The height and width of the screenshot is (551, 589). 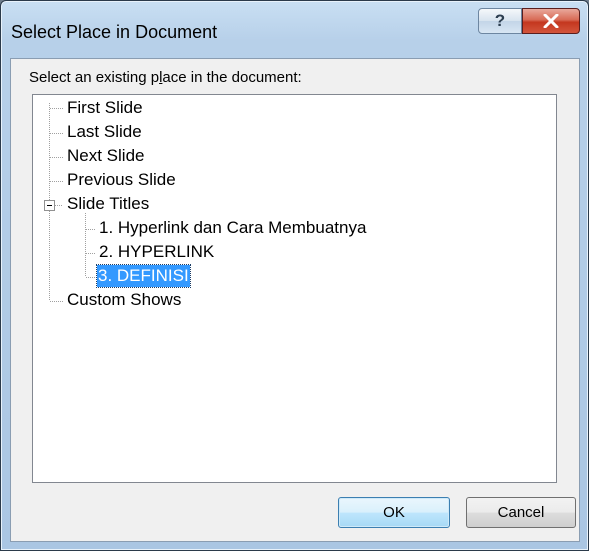 I want to click on help-button: ?, so click(x=500, y=21).